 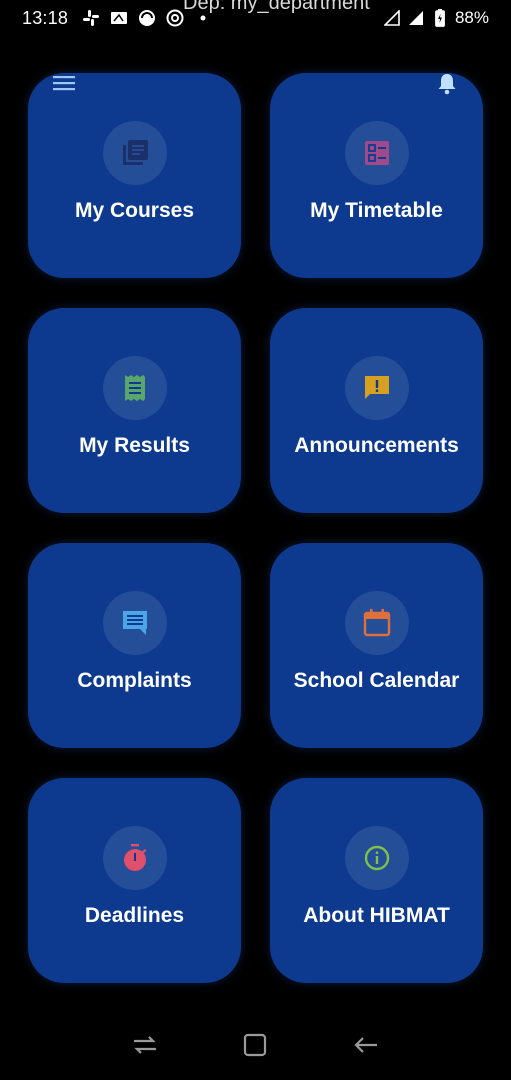 I want to click on slack-icon, so click(x=91, y=18).